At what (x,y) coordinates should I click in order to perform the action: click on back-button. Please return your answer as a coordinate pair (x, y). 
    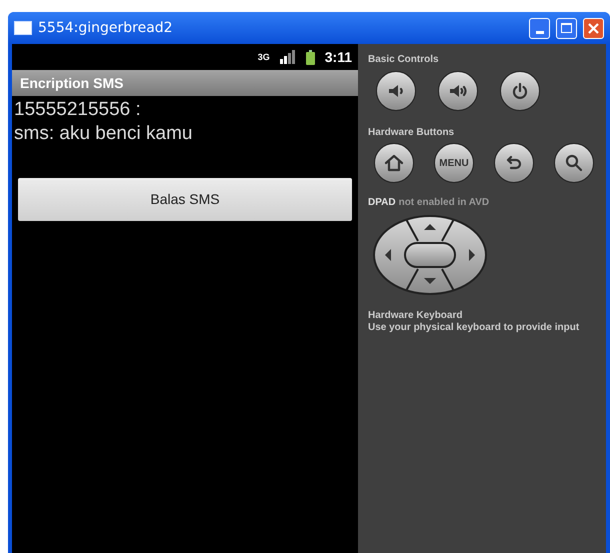
    Looking at the image, I should click on (514, 163).